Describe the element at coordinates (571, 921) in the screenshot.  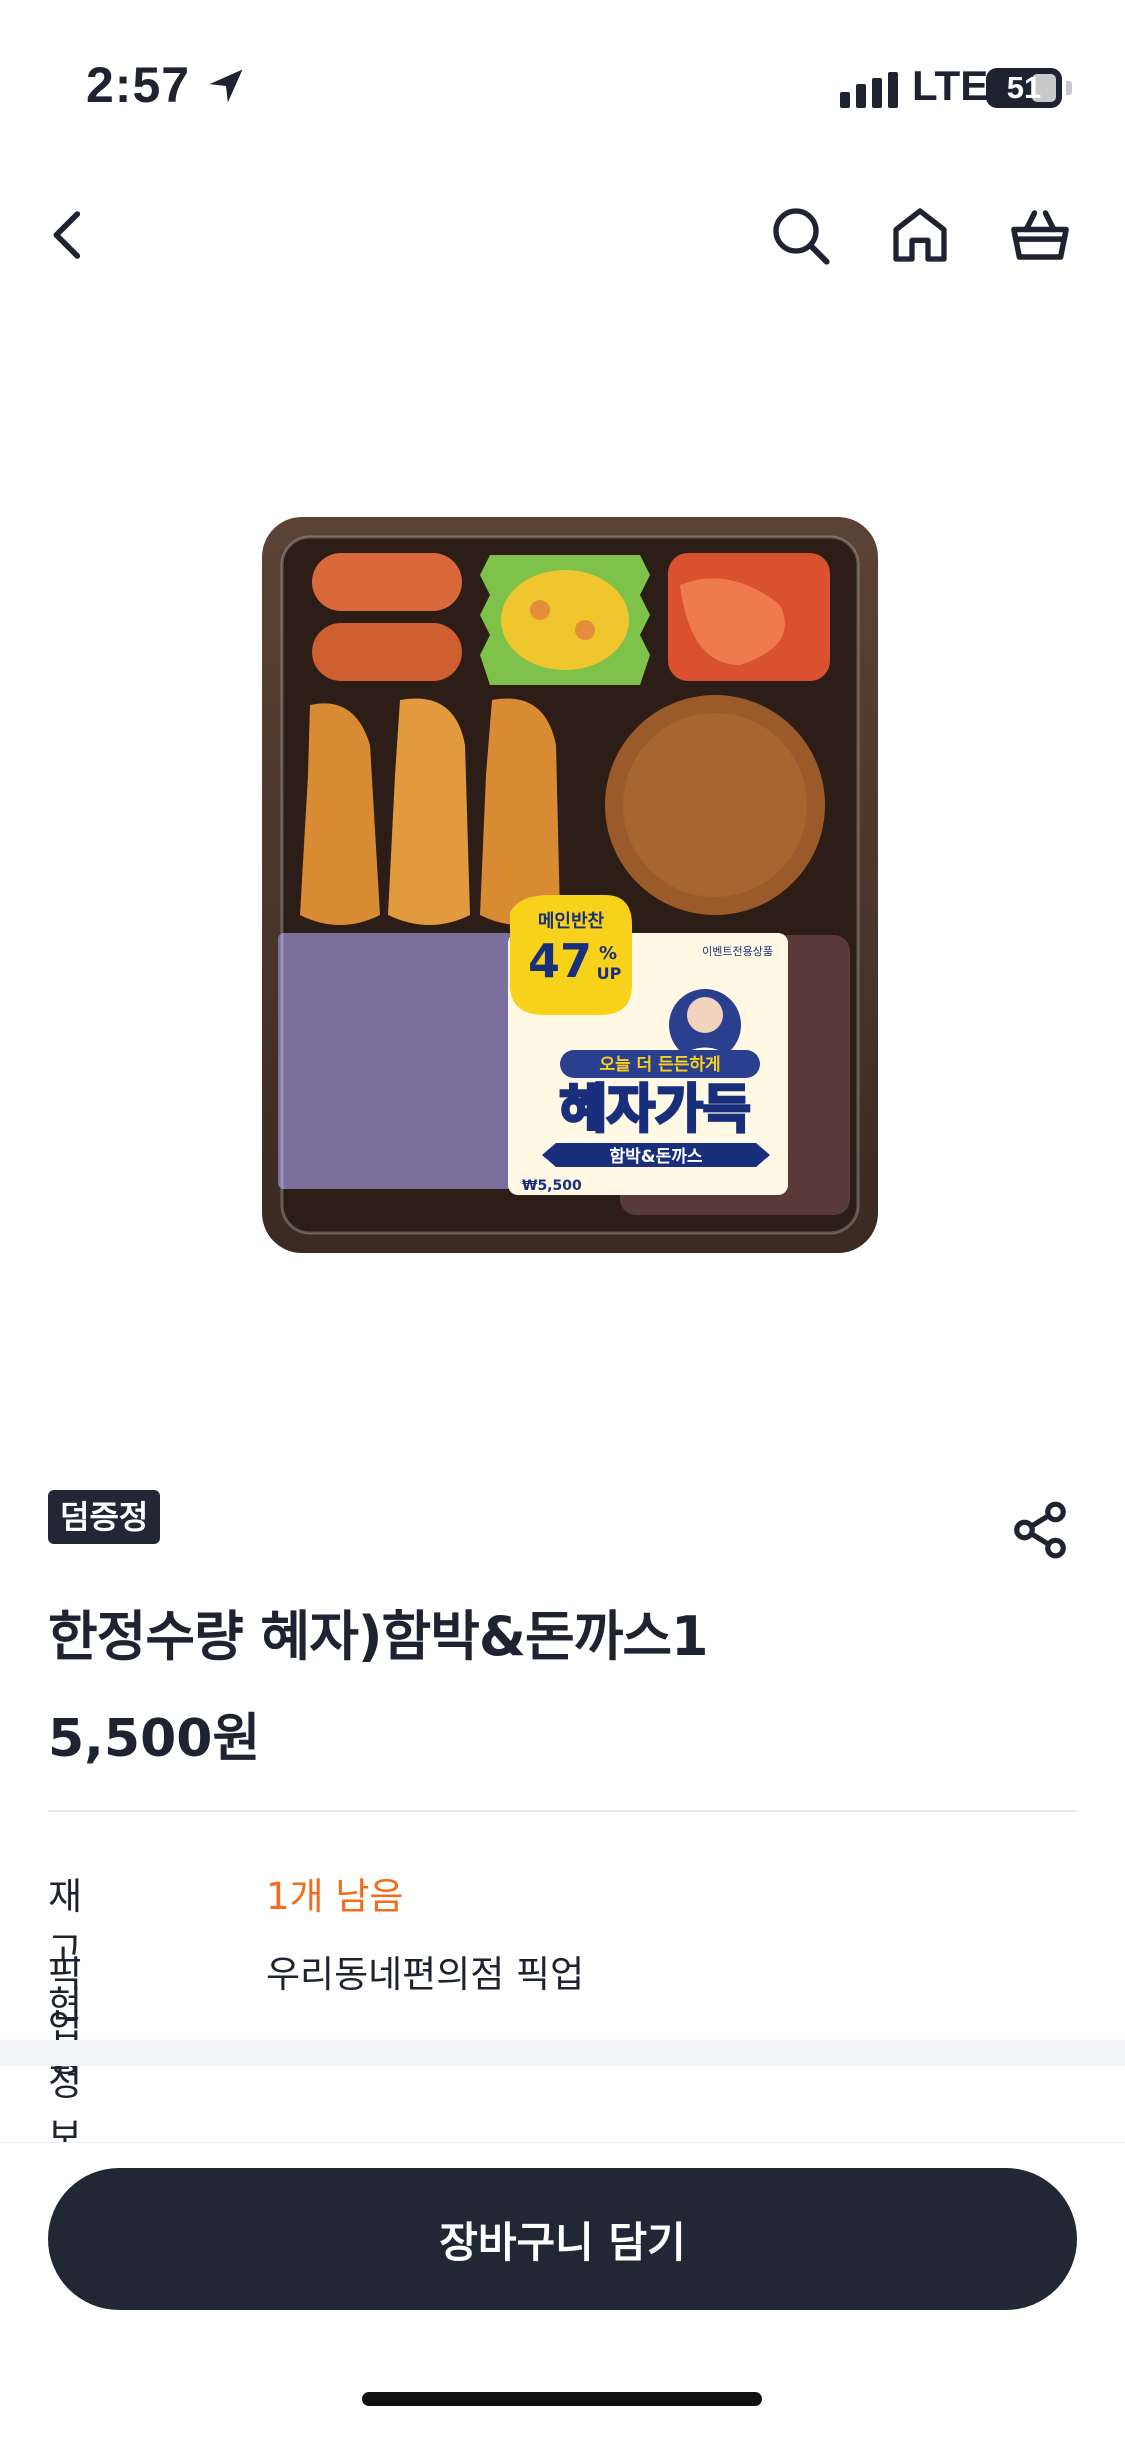
I see `promo-top-text: 메인반찬` at that location.